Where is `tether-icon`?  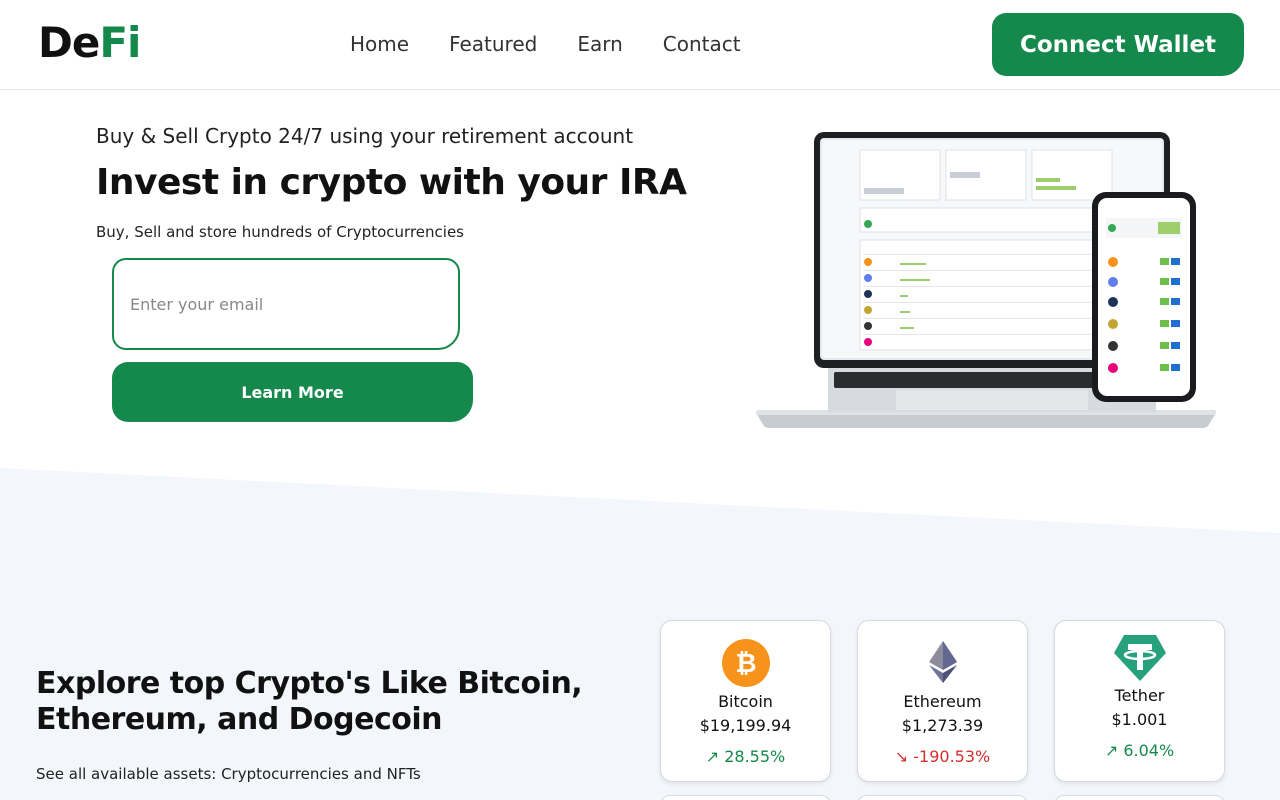 tether-icon is located at coordinates (1139, 658).